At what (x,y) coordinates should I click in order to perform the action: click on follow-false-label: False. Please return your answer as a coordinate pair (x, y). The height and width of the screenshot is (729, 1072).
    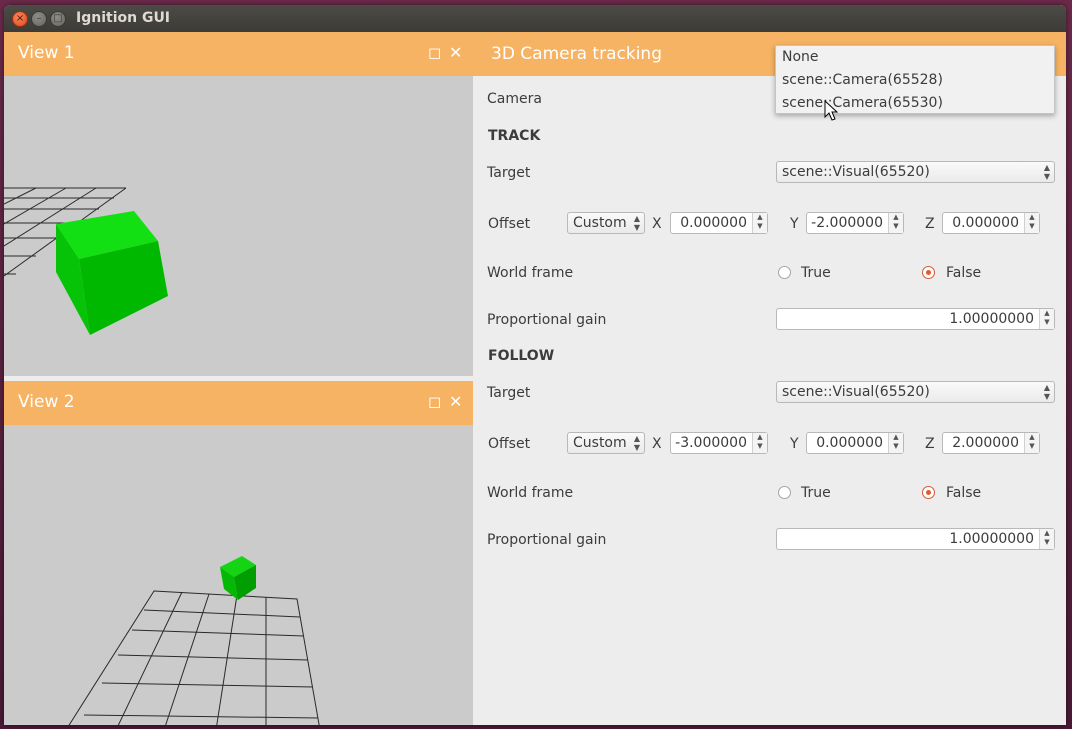
    Looking at the image, I should click on (963, 493).